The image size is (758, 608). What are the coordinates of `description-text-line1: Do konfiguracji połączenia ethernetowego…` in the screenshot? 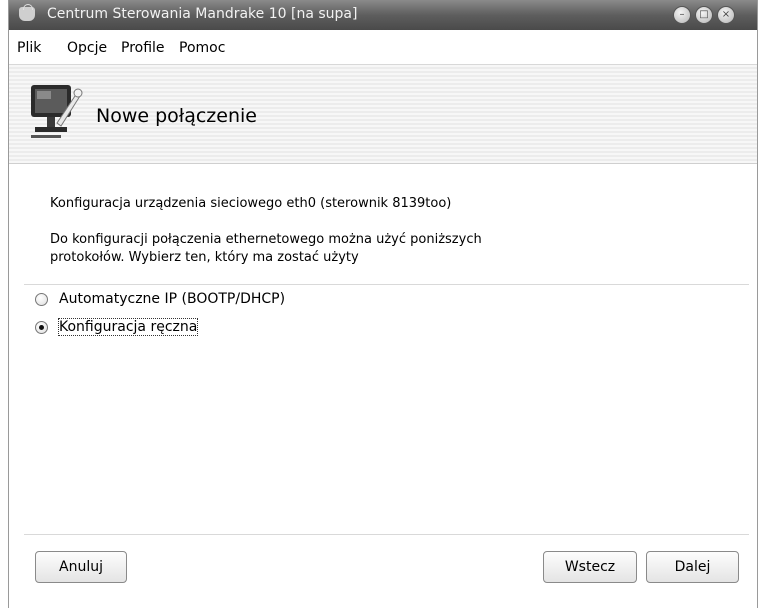 It's located at (266, 239).